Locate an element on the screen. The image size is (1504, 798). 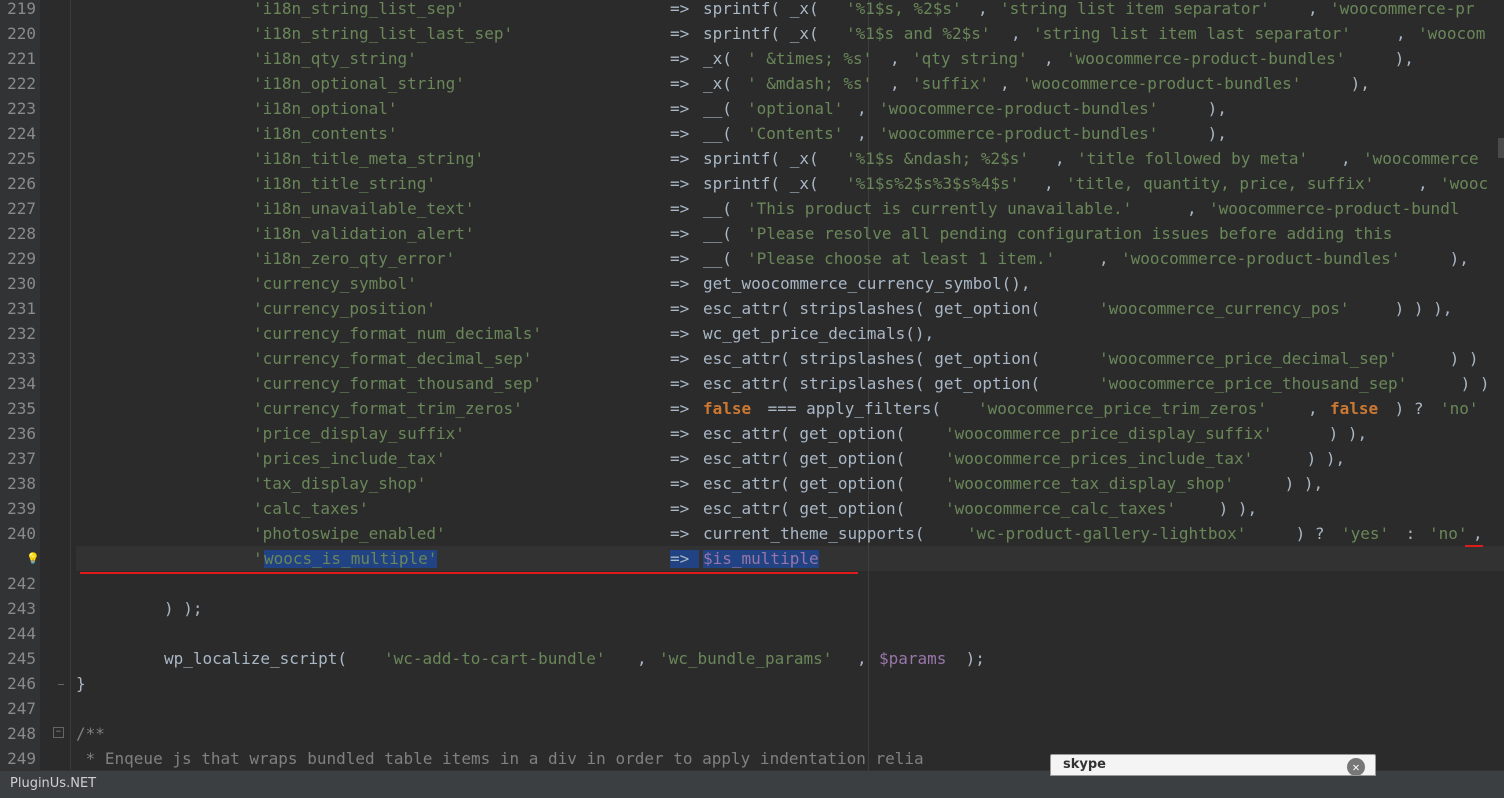
code-token: ' is located at coordinates (258, 558).